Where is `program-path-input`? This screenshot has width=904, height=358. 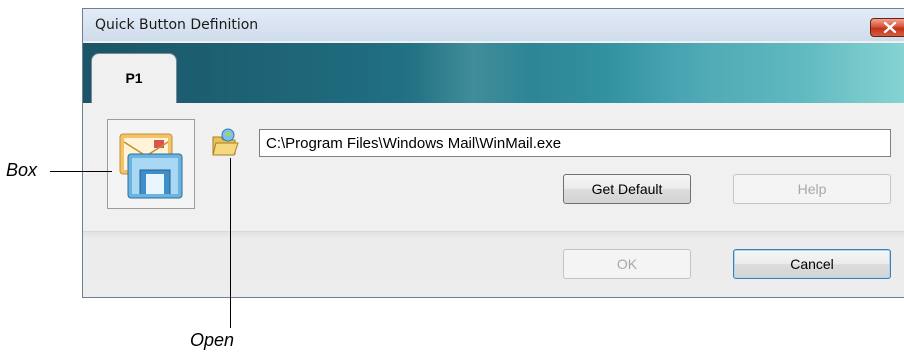 program-path-input is located at coordinates (575, 143).